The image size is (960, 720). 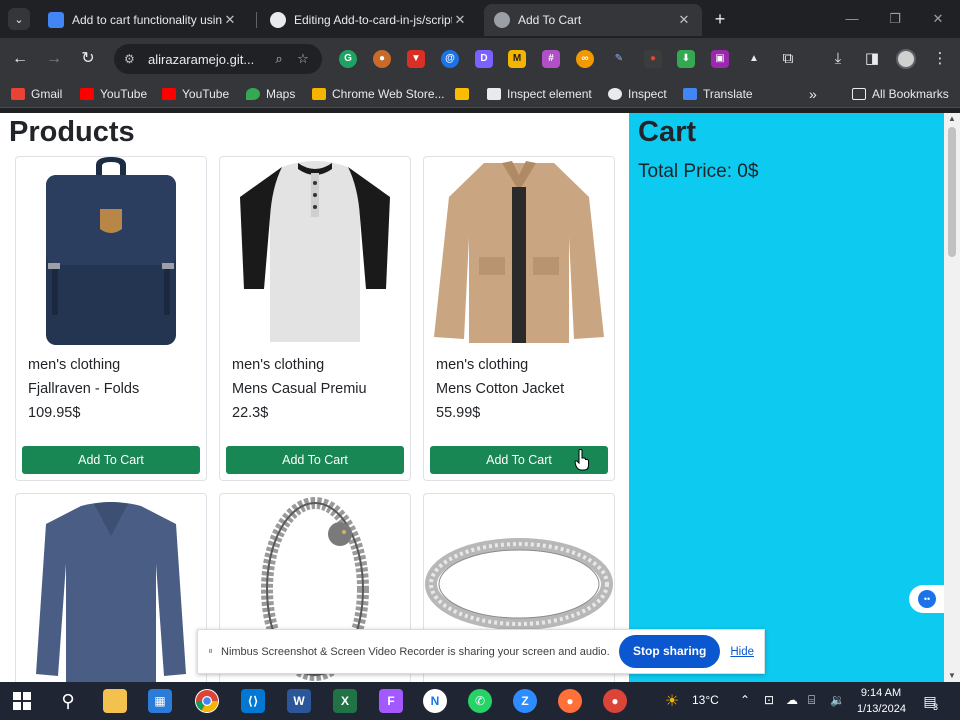 What do you see at coordinates (672, 701) in the screenshot?
I see `weather-sun-icon: ☀` at bounding box center [672, 701].